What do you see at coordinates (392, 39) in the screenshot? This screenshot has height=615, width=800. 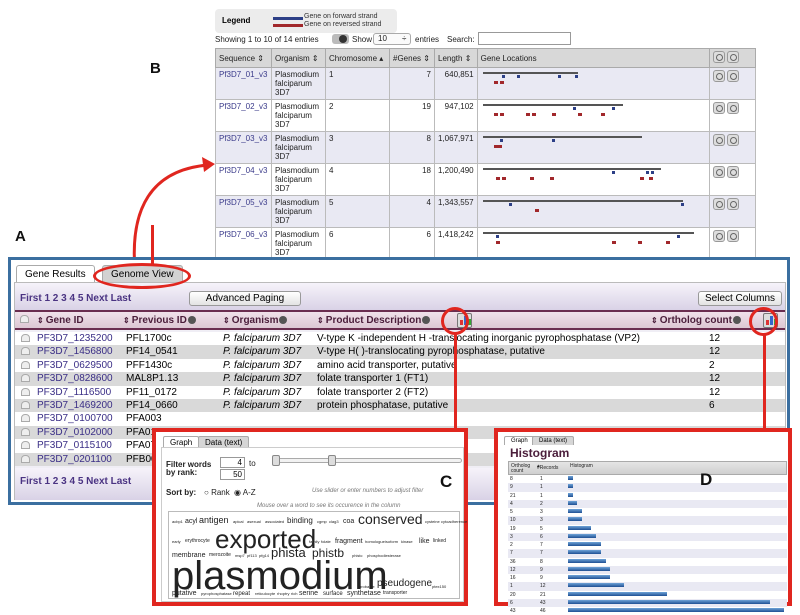 I see `entries-select: 10 ÷` at bounding box center [392, 39].